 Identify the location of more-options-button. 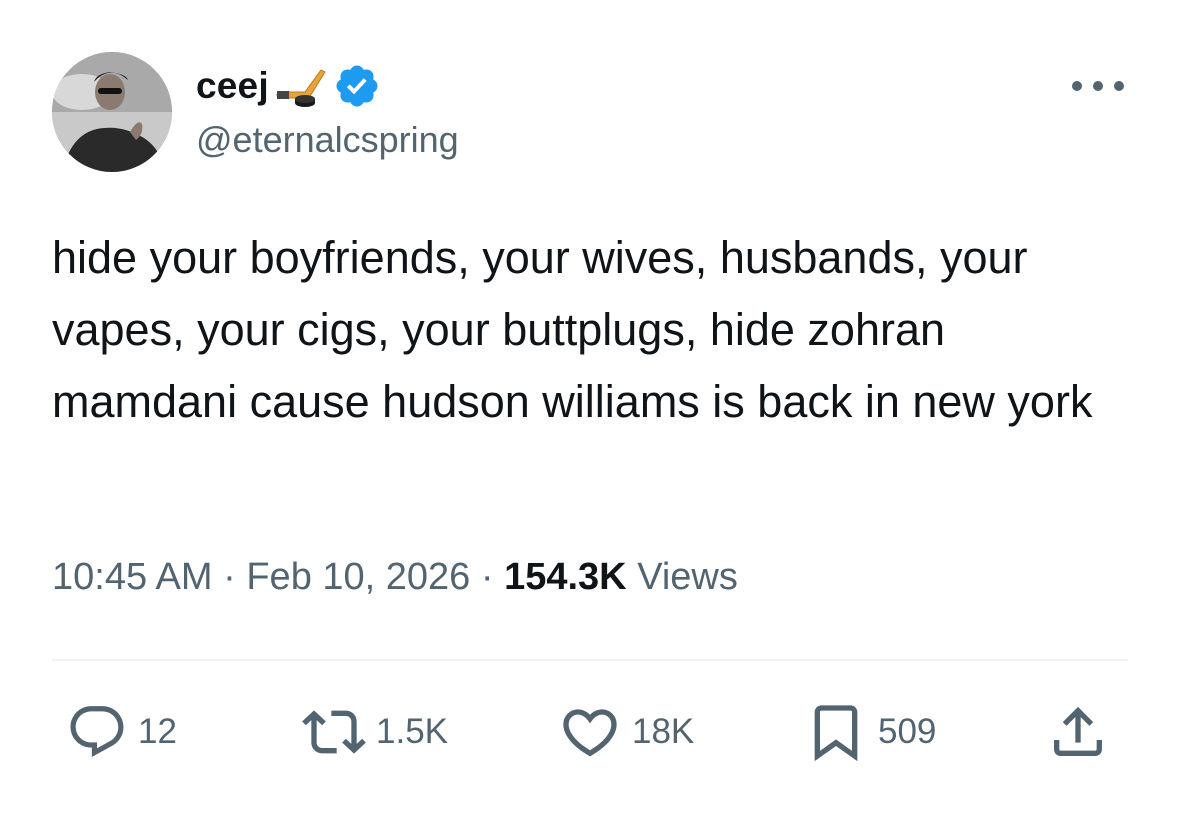
(1098, 86).